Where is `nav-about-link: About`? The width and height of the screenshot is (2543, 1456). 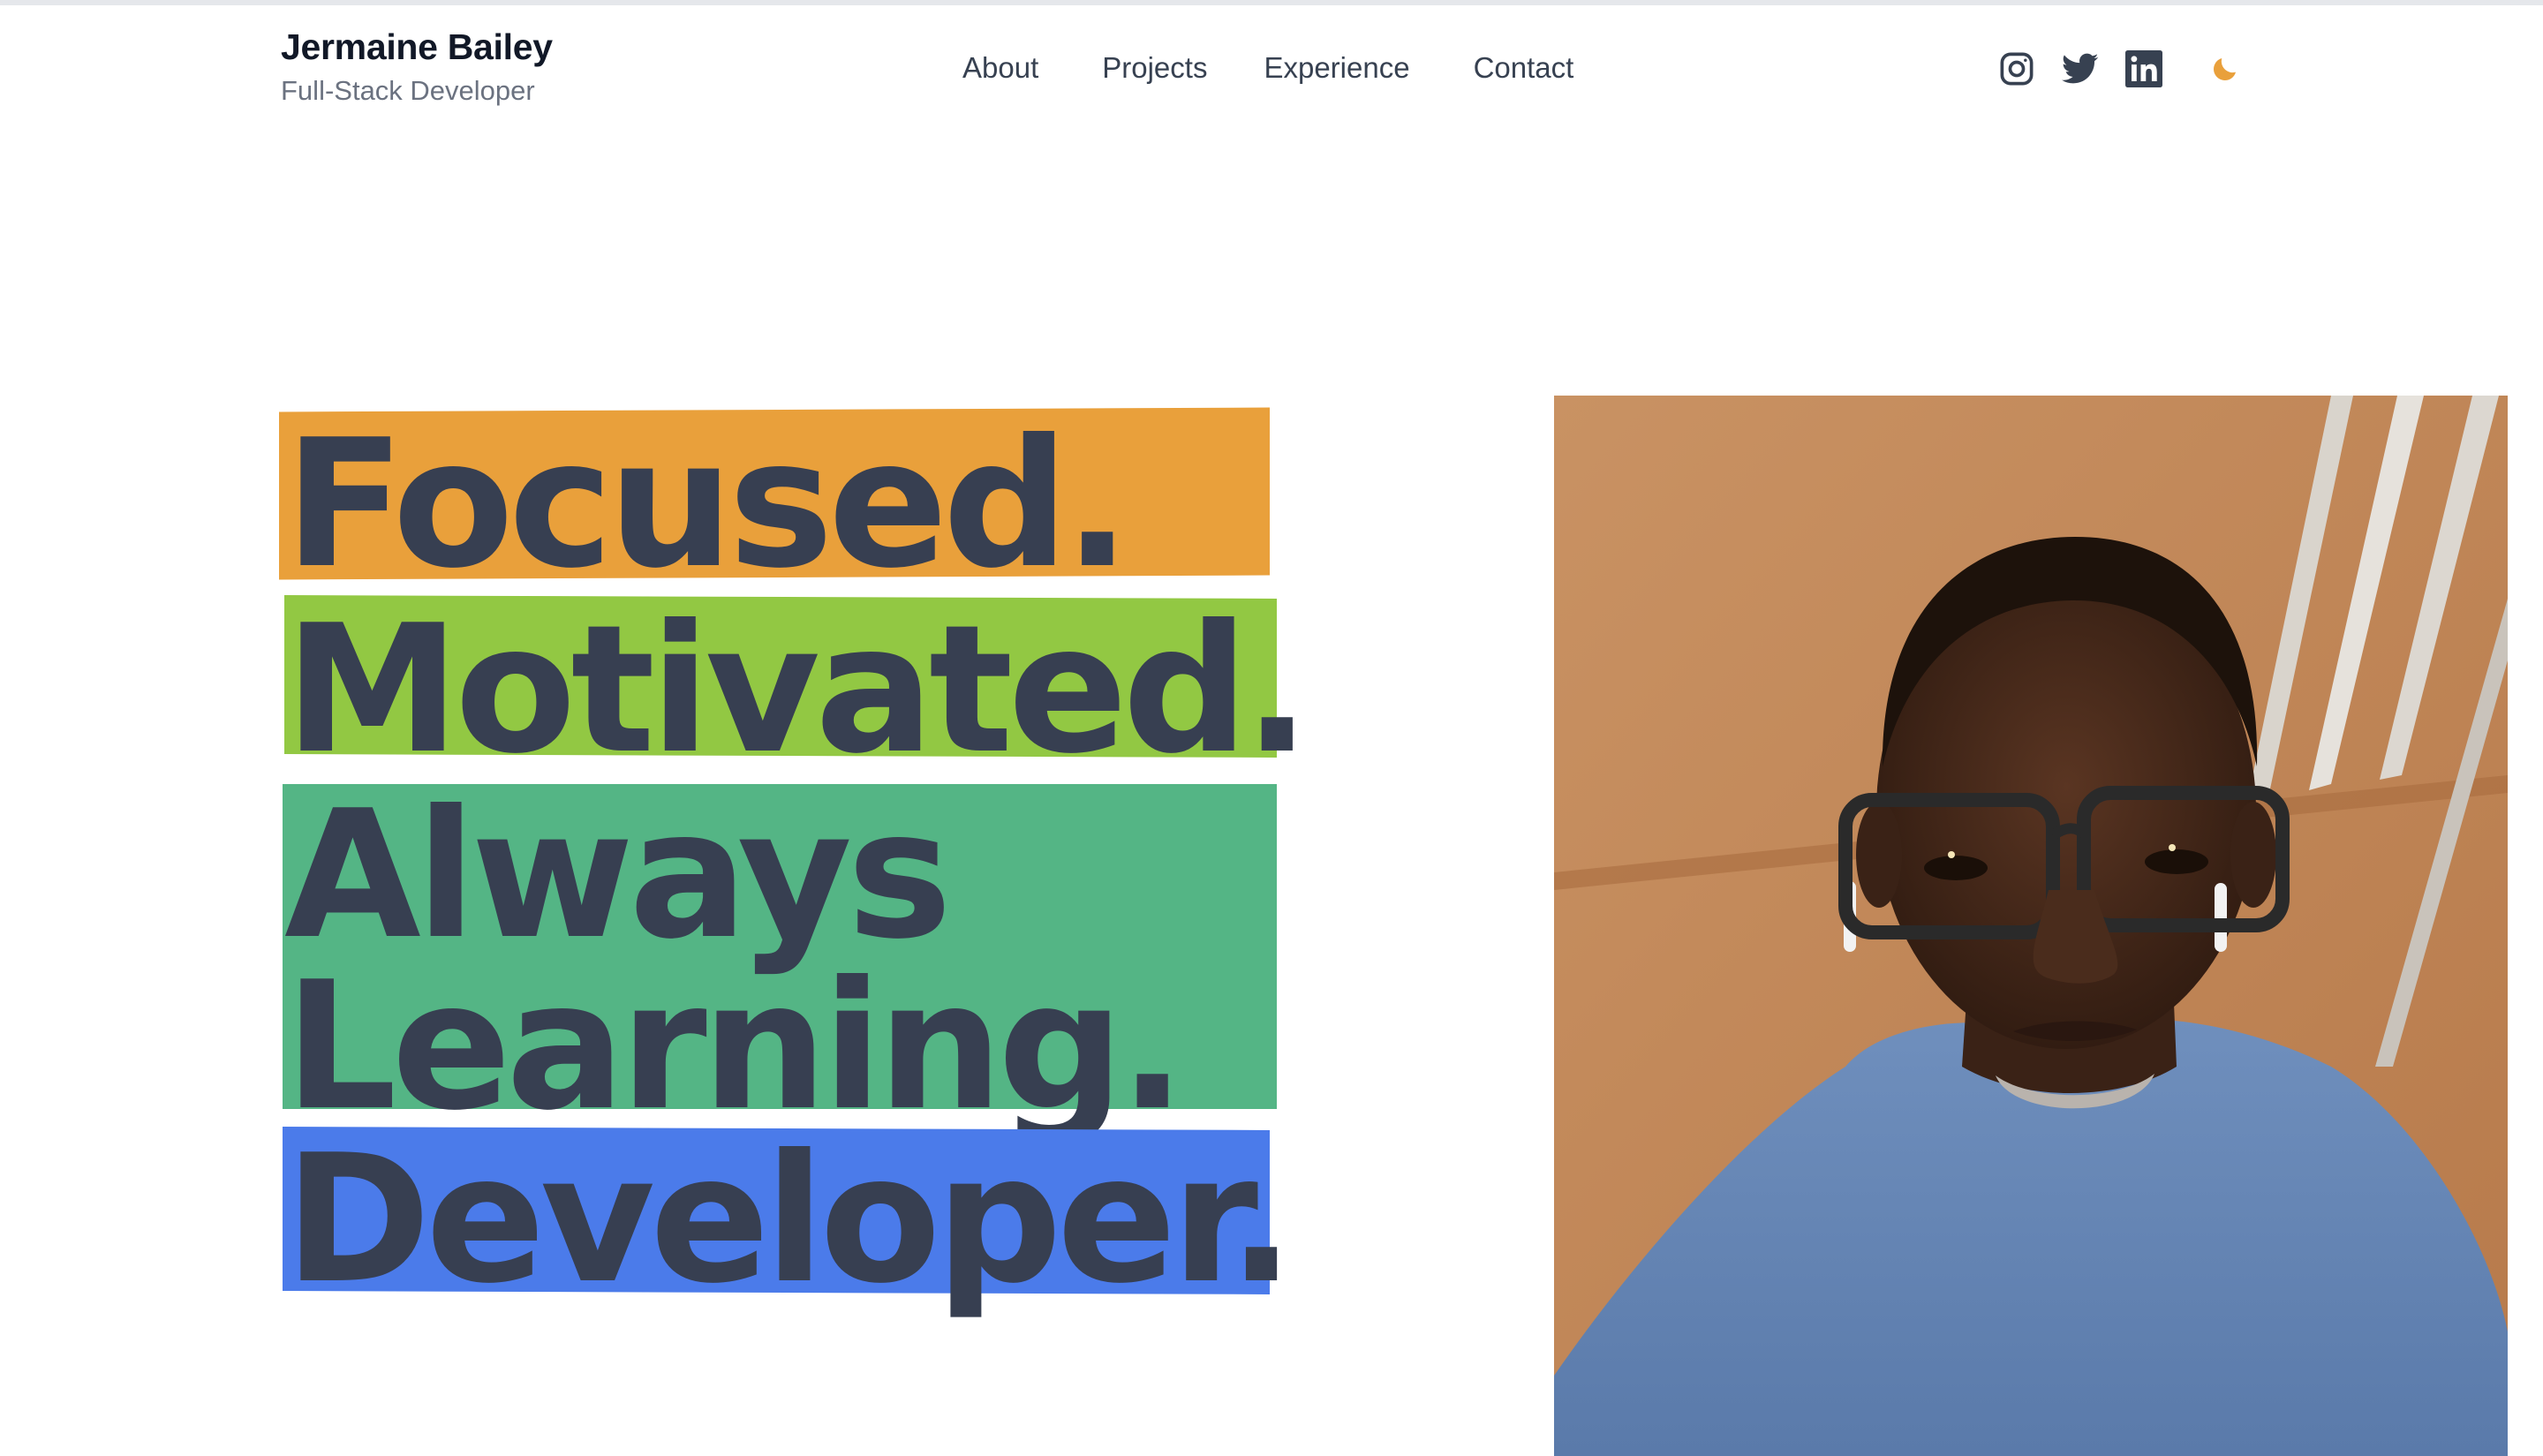 nav-about-link: About is located at coordinates (1000, 68).